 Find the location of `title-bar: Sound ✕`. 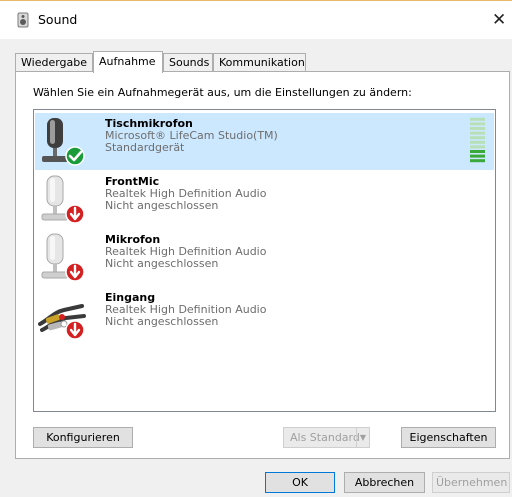

title-bar: Sound ✕ is located at coordinates (256, 20).